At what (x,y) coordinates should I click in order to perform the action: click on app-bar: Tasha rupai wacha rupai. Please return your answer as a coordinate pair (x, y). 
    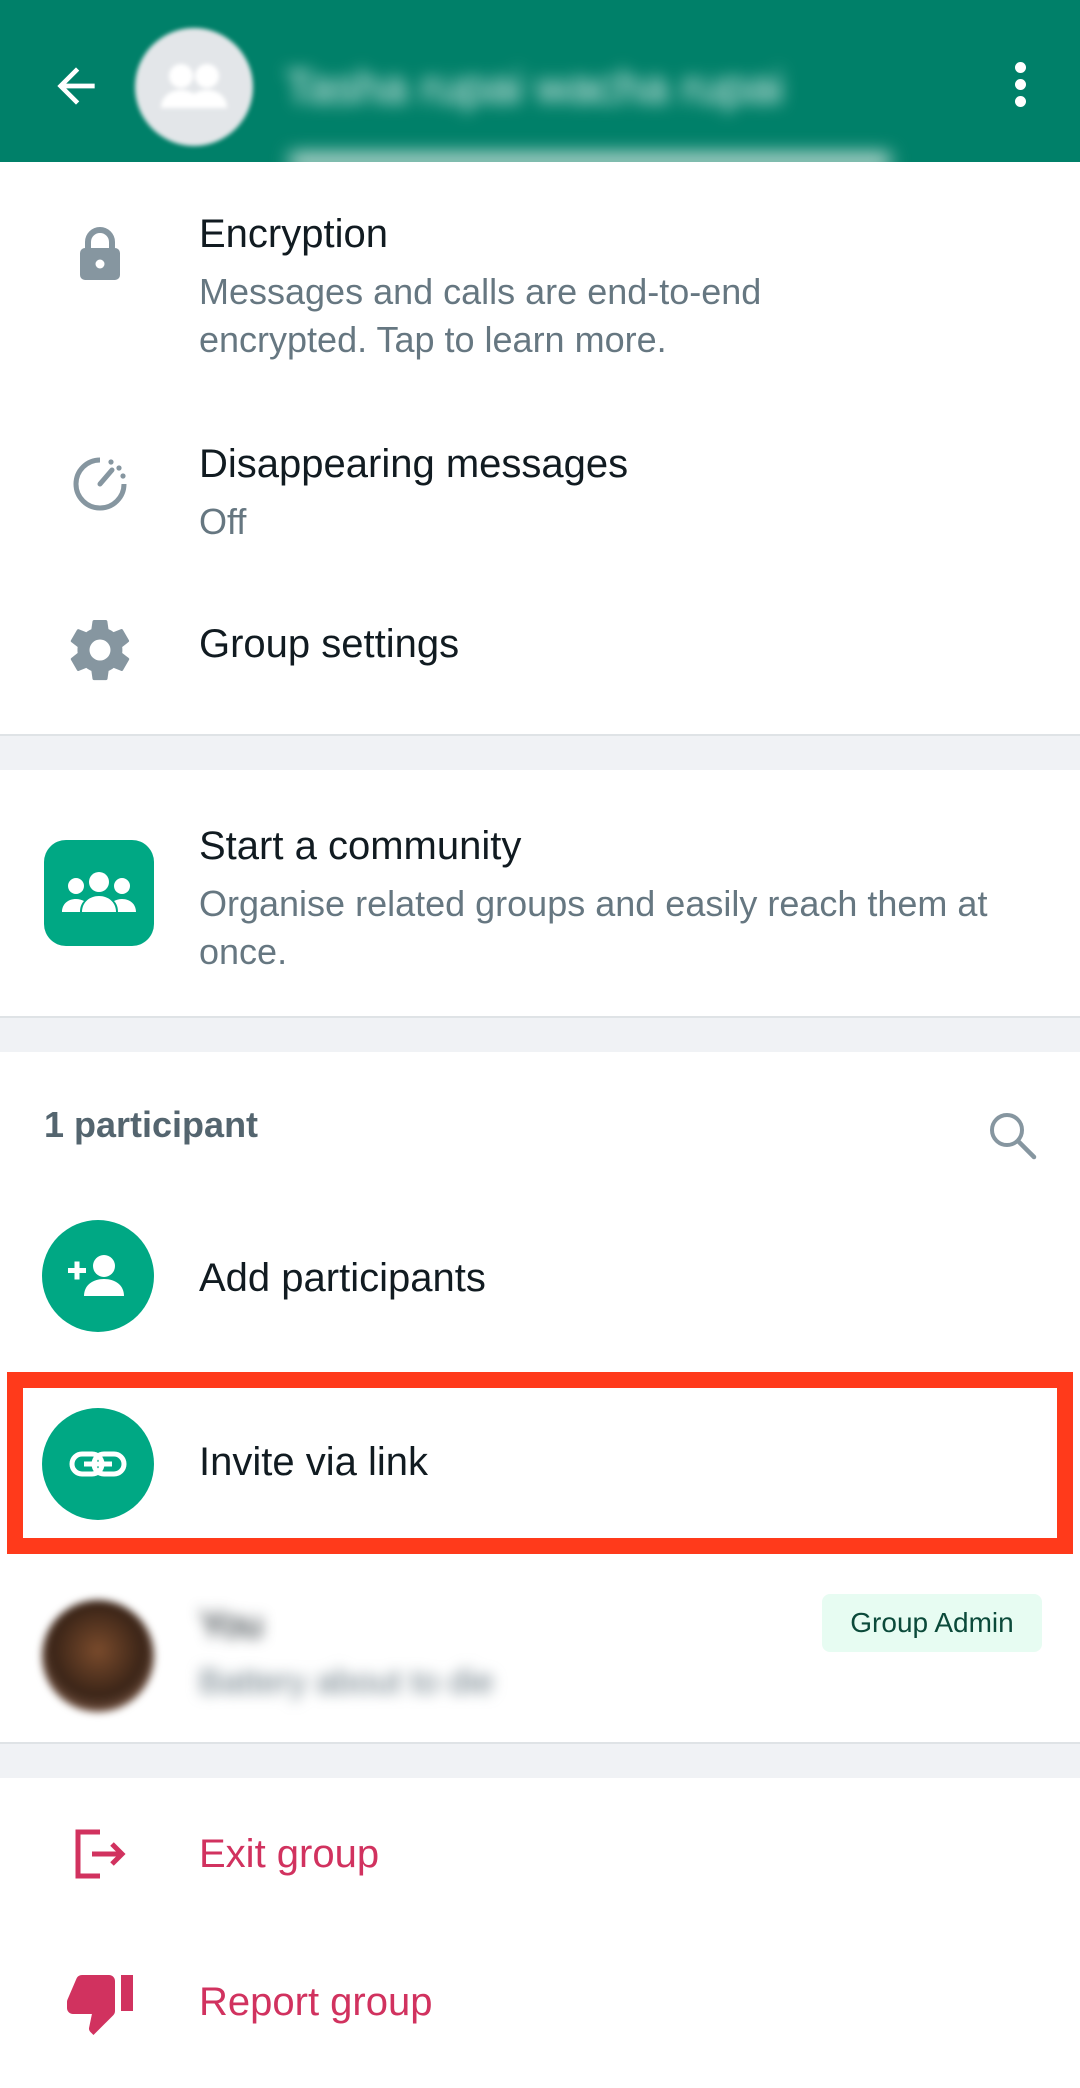
    Looking at the image, I should click on (540, 81).